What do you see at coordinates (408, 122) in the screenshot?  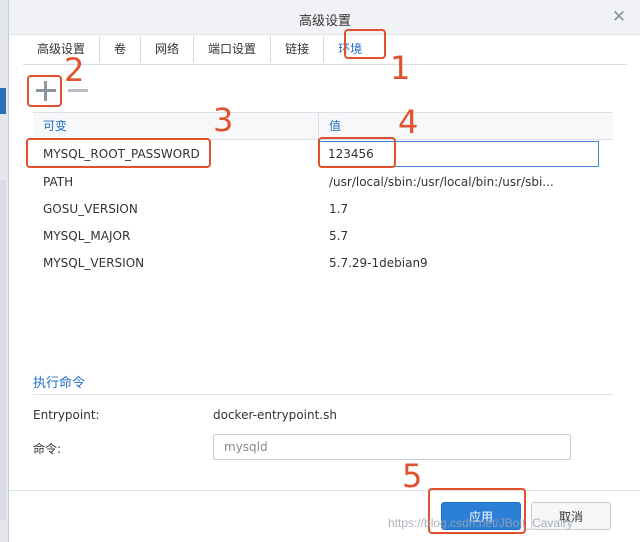 I see `annotation-number-4: 4` at bounding box center [408, 122].